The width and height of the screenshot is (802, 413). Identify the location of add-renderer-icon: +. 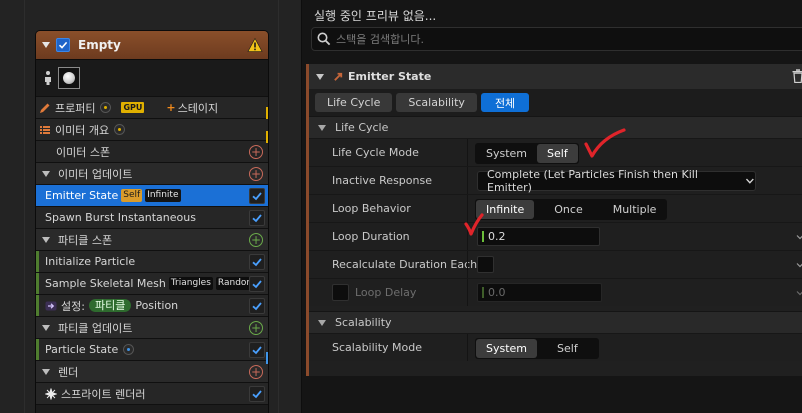
(256, 372).